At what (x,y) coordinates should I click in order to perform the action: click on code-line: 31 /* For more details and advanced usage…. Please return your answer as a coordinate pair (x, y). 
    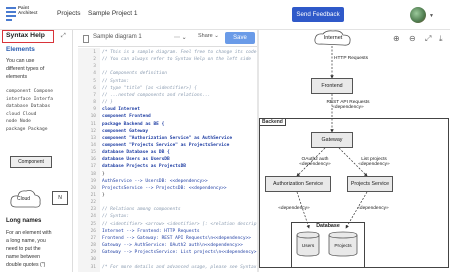
    Looking at the image, I should click on (167, 267).